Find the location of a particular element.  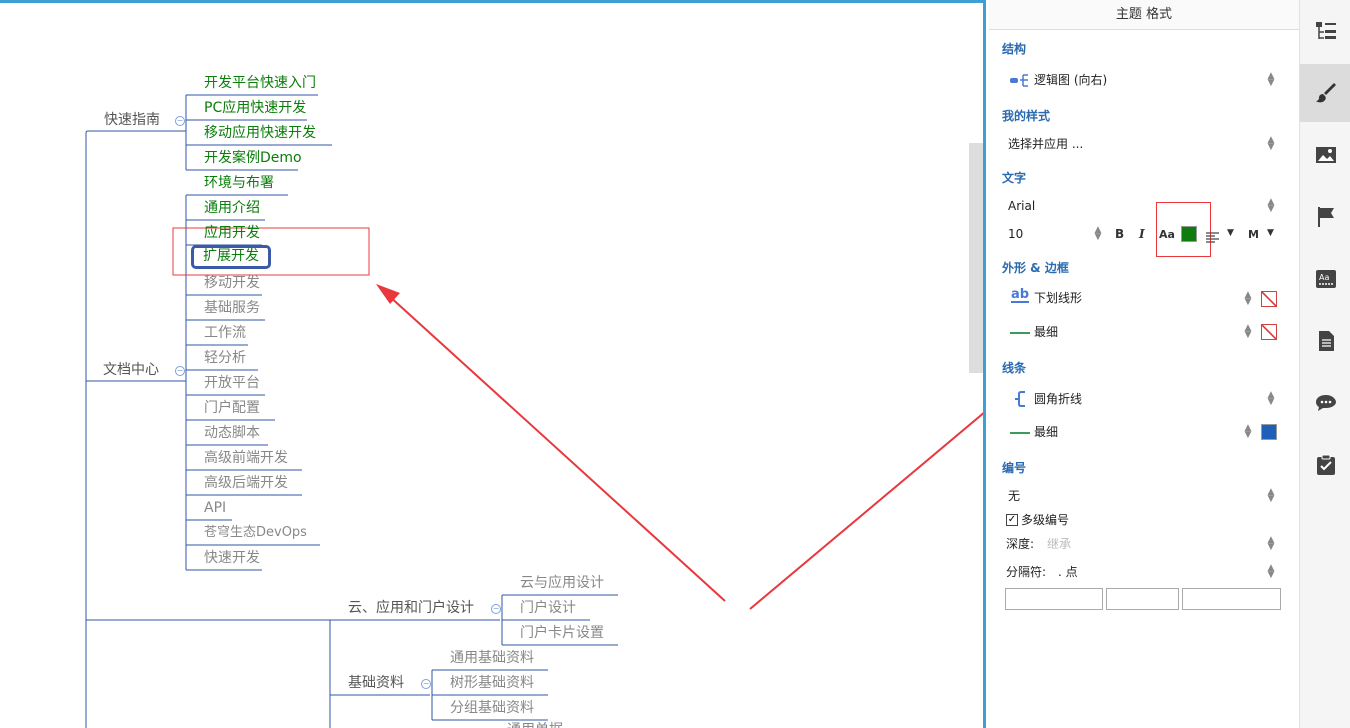

subtopic: 动态脚本 is located at coordinates (232, 433).